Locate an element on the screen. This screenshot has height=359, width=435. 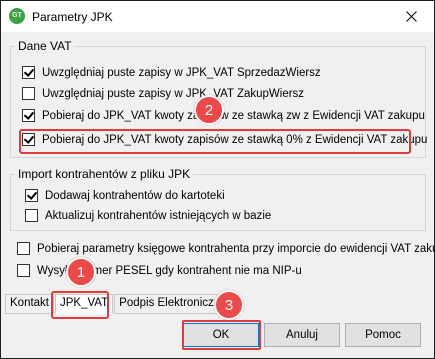
close-icon is located at coordinates (411, 16).